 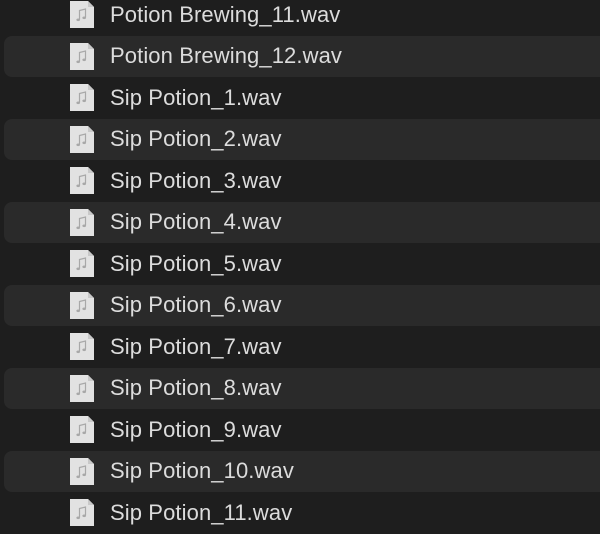 I want to click on file-row: Sip Potion_3.wav, so click(x=300, y=181).